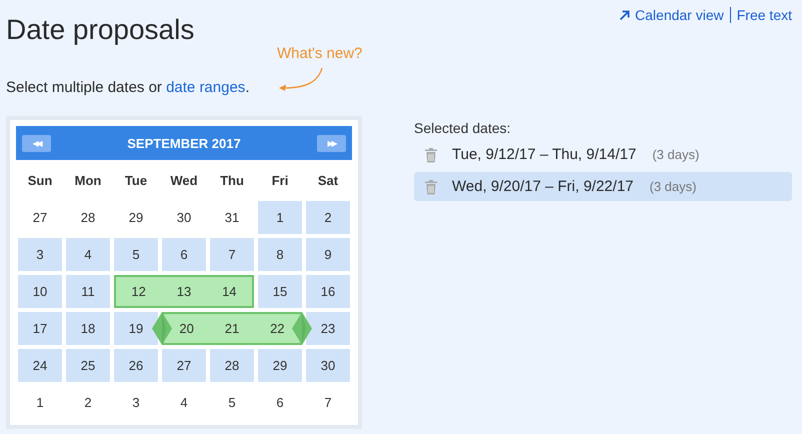 This screenshot has width=802, height=434. What do you see at coordinates (136, 328) in the screenshot?
I see `day-cell: 19` at bounding box center [136, 328].